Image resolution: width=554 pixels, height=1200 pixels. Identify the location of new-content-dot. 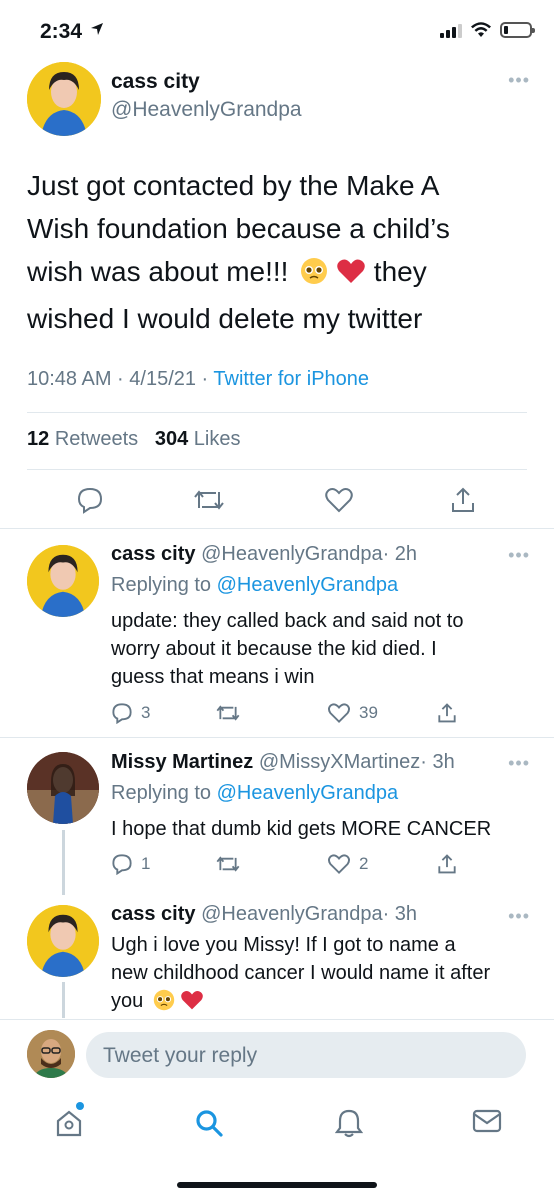
(80, 1106).